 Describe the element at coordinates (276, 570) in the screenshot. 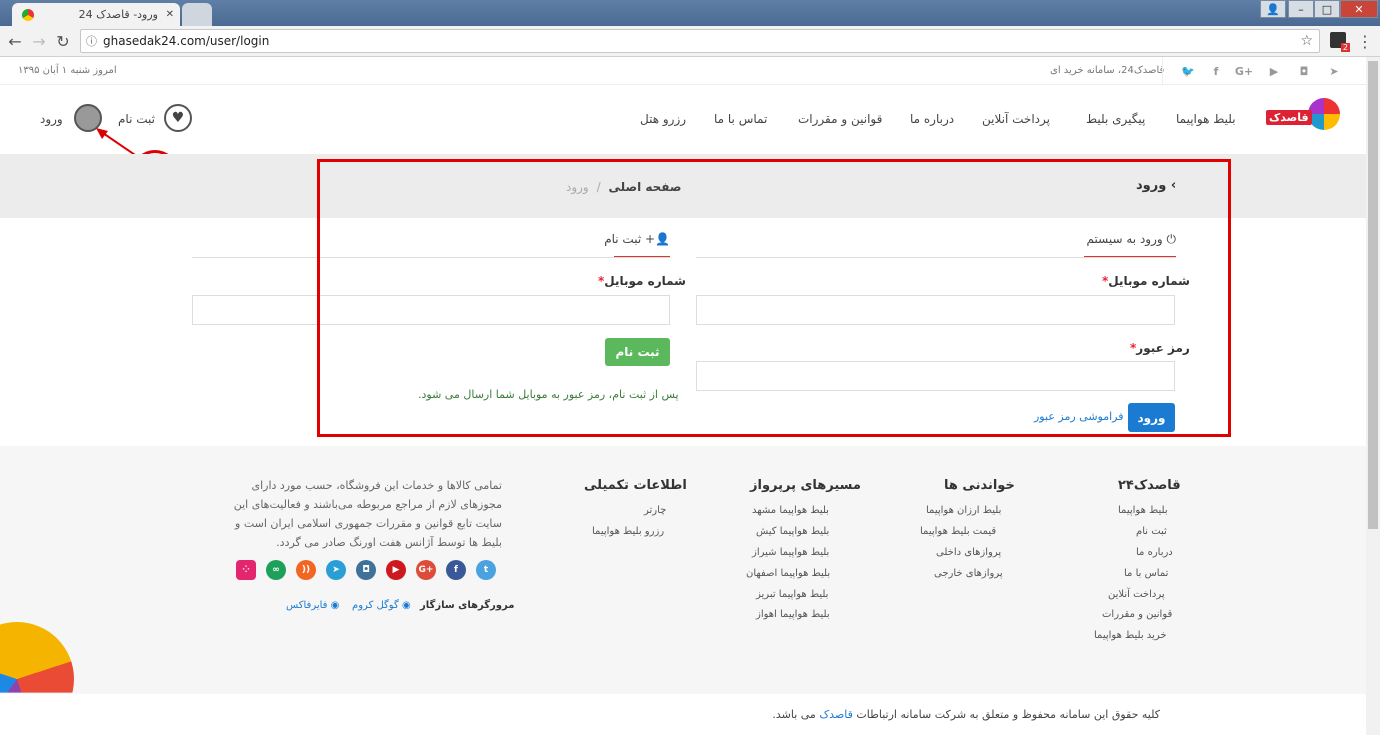

I see `aparat-icon: ∞` at that location.